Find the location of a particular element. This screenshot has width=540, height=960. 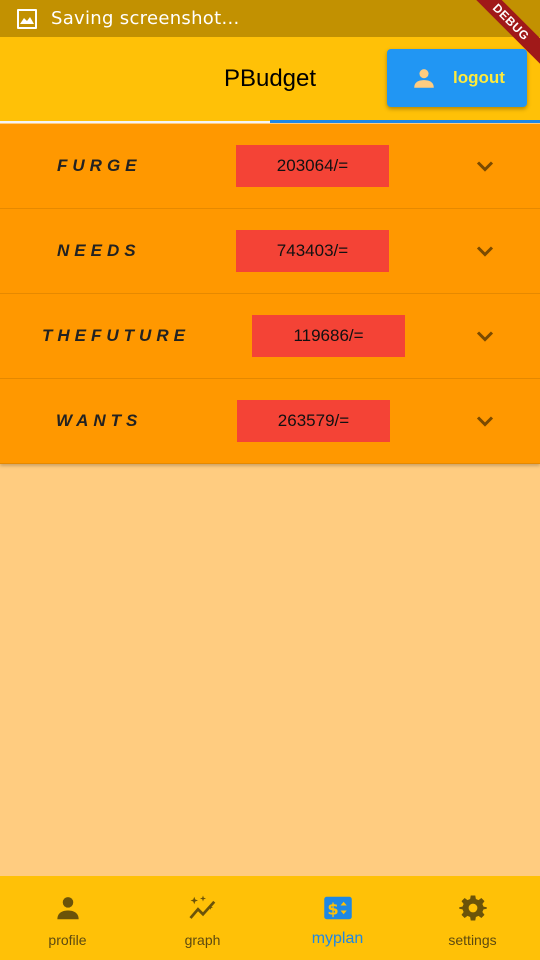

plan-row-needs: NEEDS 743403/= is located at coordinates (270, 251).